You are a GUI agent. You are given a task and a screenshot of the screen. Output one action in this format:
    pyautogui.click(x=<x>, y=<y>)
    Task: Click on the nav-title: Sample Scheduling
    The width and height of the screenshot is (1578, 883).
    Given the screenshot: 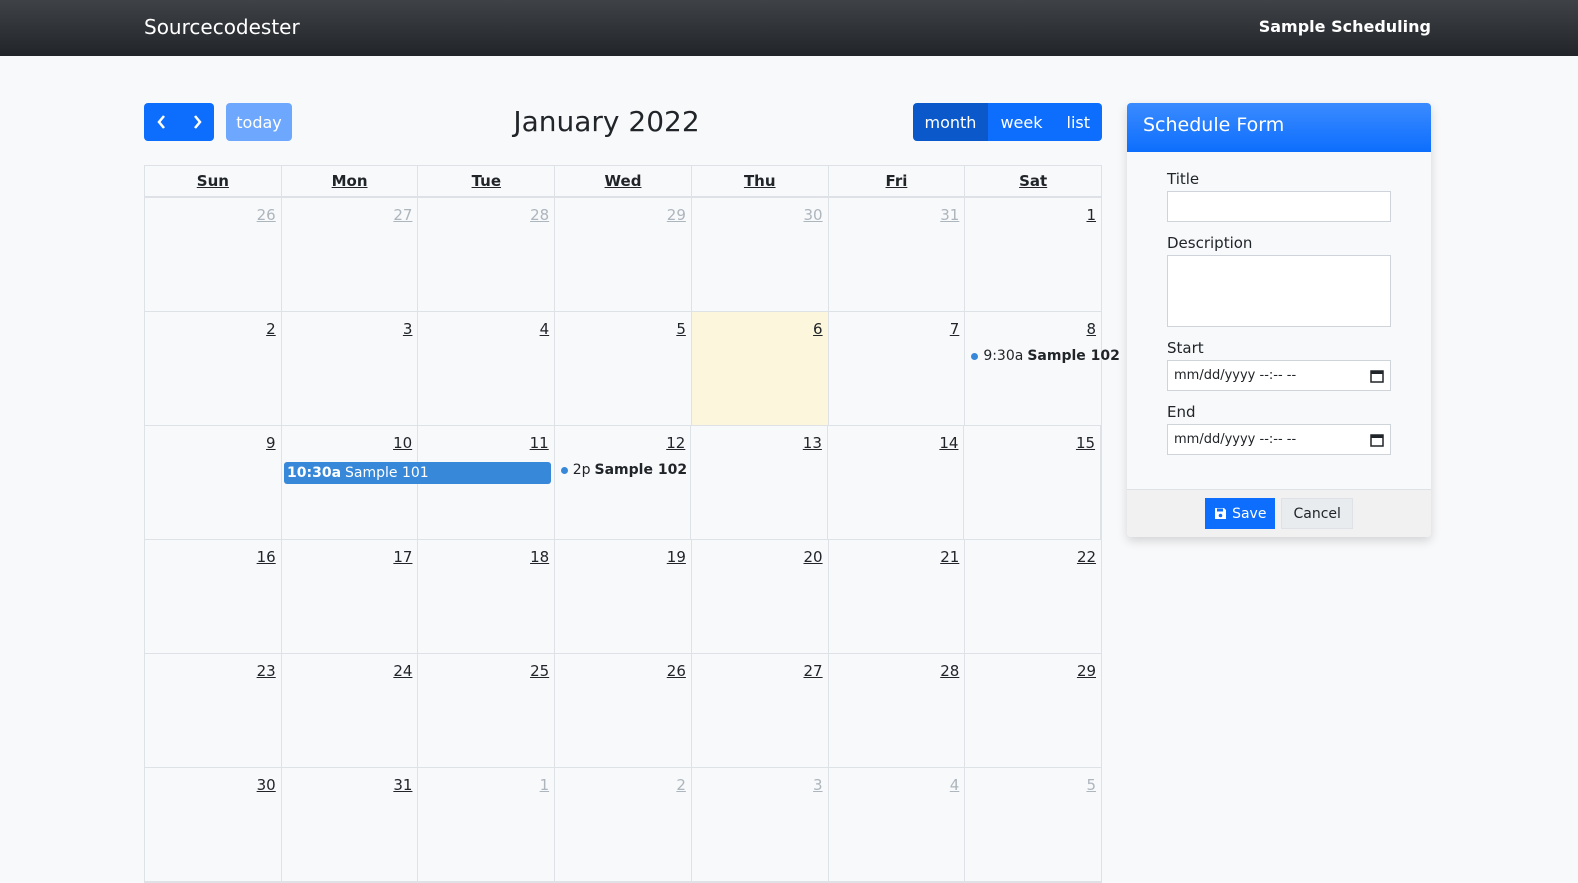 What is the action you would take?
    pyautogui.click(x=1345, y=26)
    